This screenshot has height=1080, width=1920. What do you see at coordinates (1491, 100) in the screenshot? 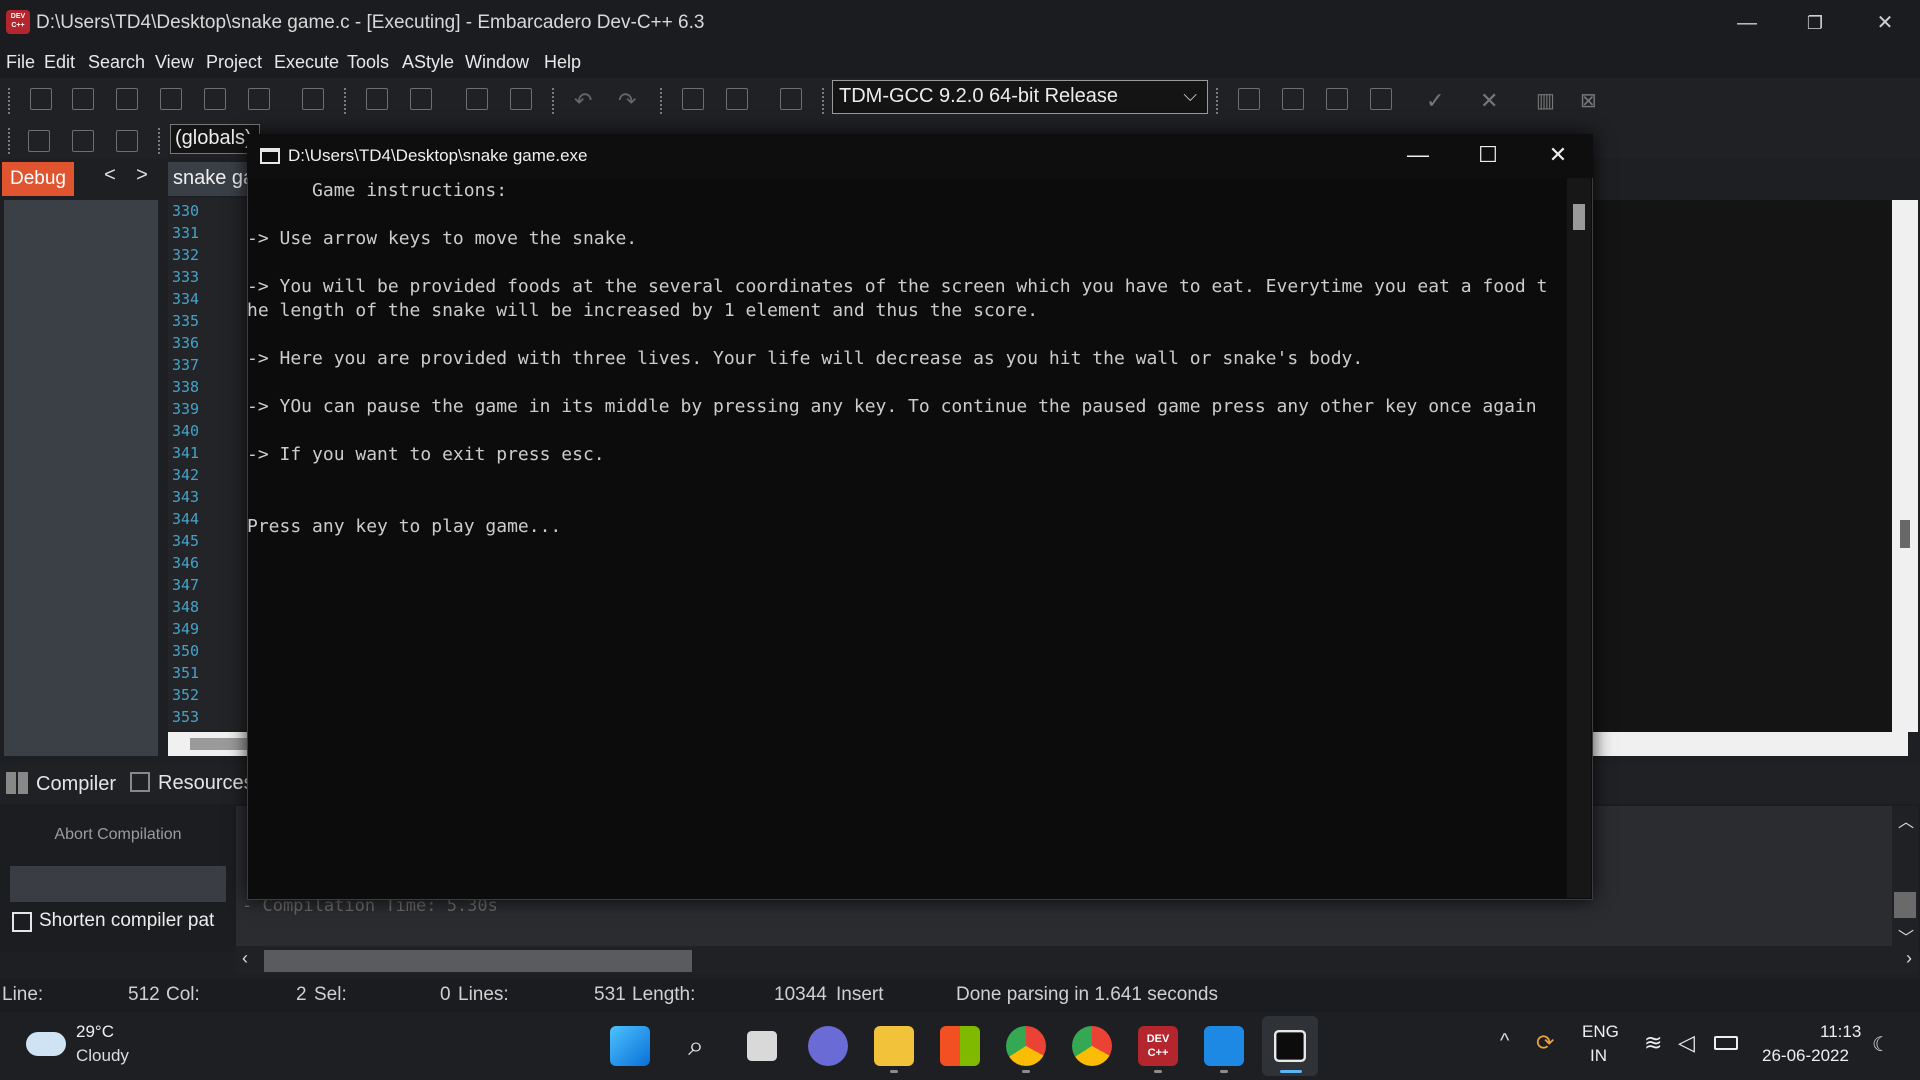
I see `cross-icon: ✕` at bounding box center [1491, 100].